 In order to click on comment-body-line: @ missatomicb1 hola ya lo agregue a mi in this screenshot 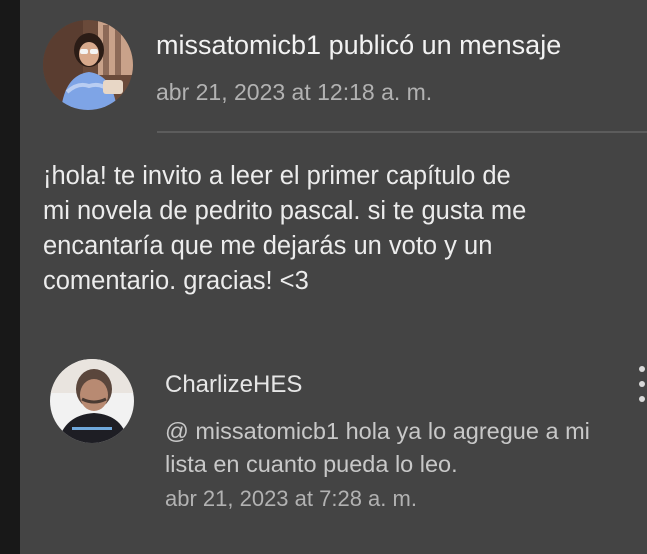, I will do `click(406, 431)`.